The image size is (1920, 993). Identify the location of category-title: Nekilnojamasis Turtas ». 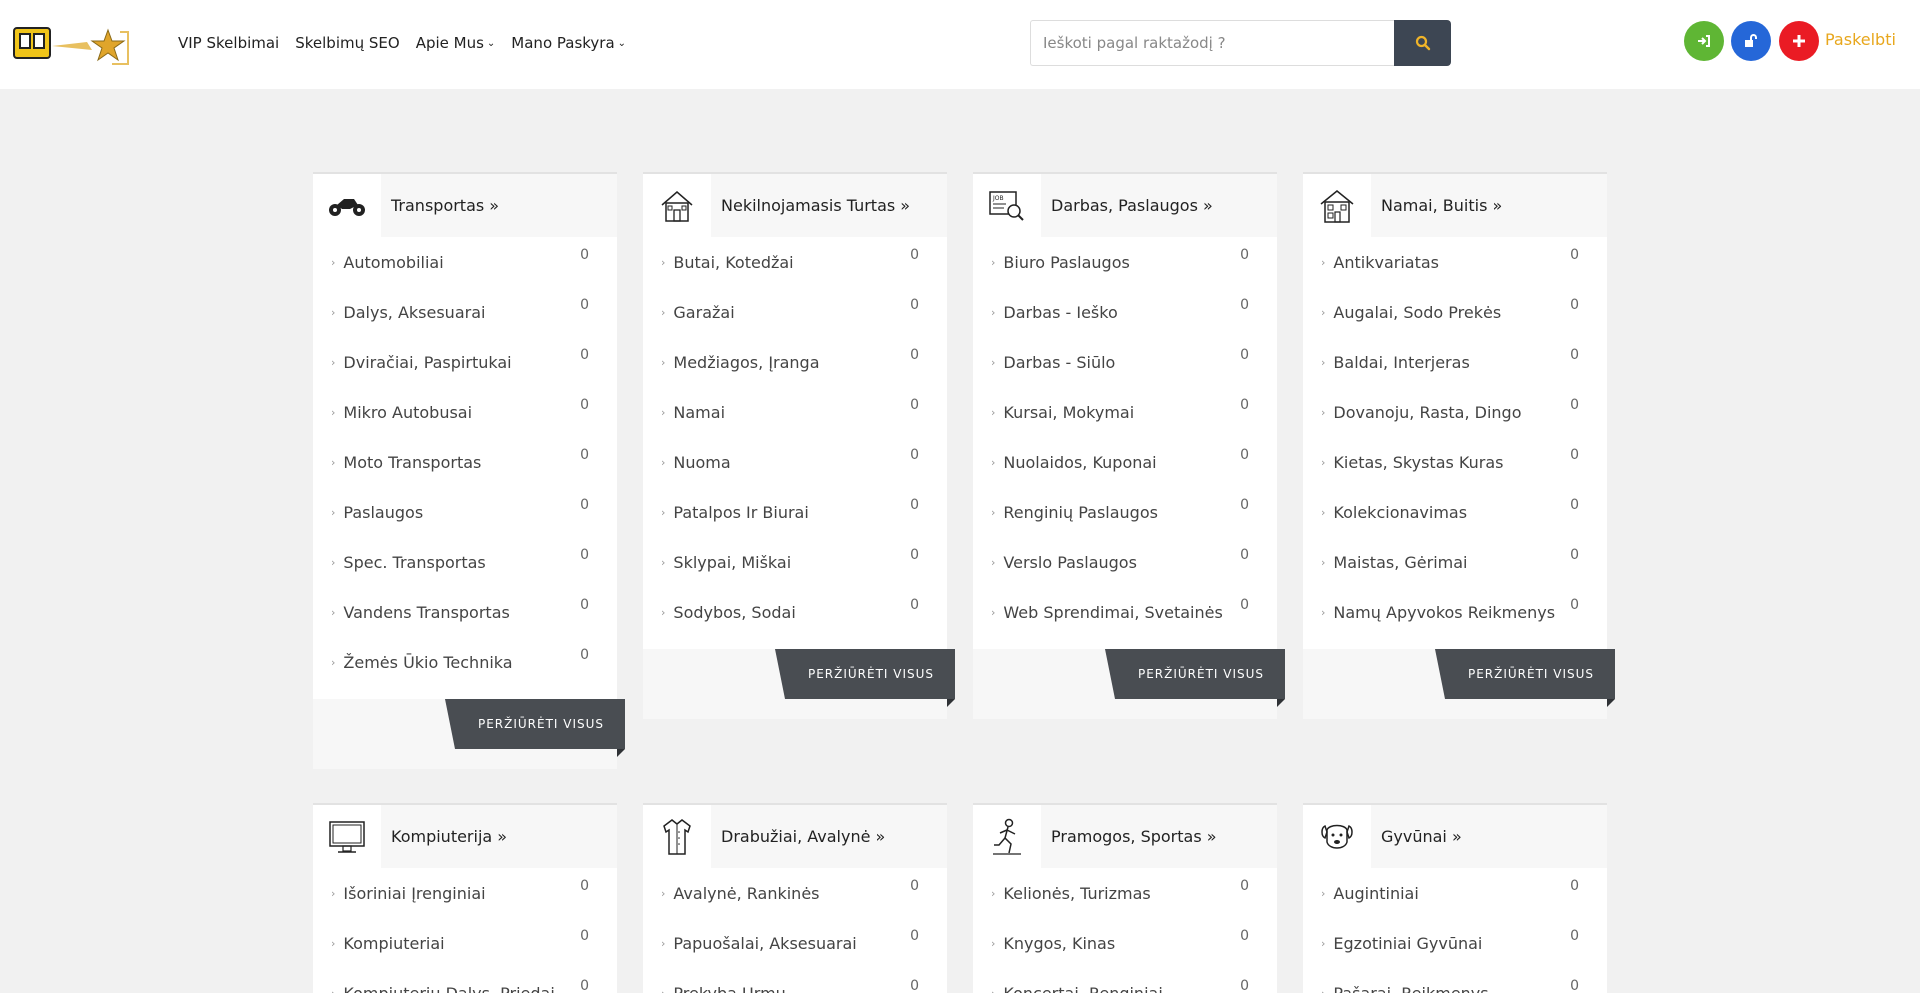
(829, 205).